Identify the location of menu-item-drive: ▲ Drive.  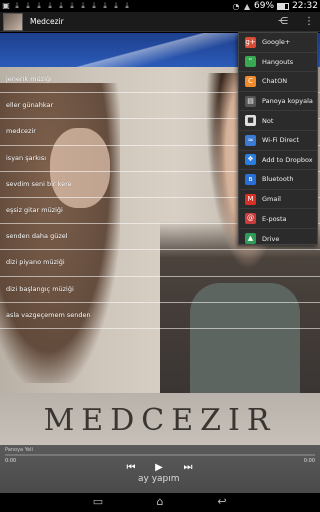
(278, 239).